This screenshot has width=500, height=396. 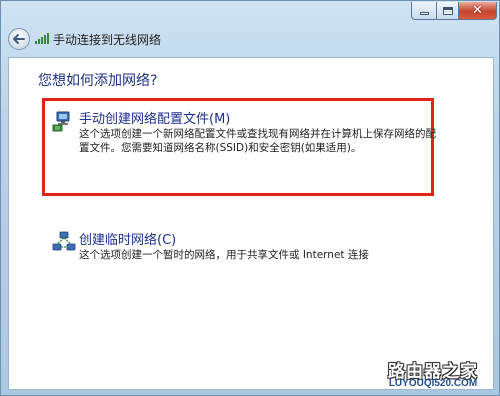 I want to click on back-button, so click(x=19, y=39).